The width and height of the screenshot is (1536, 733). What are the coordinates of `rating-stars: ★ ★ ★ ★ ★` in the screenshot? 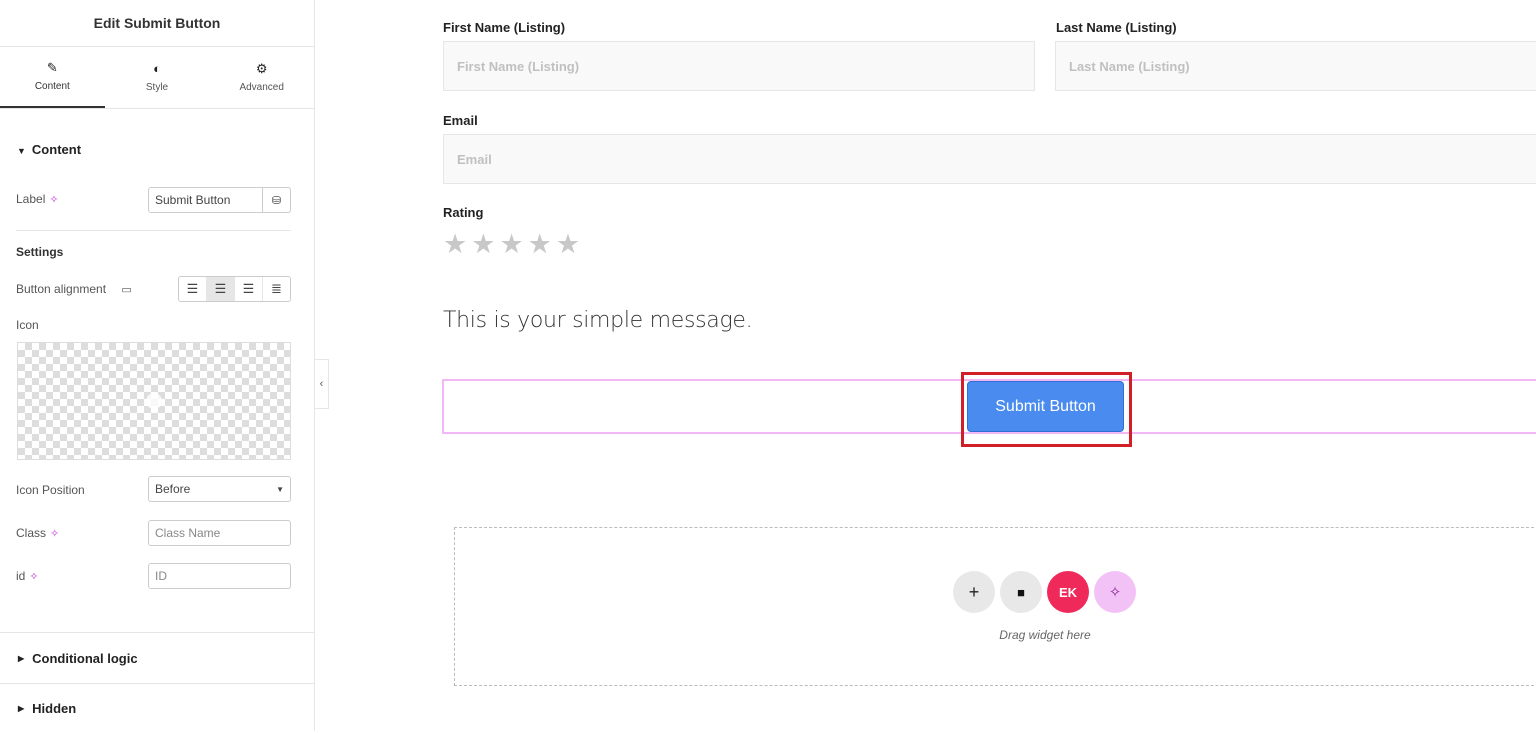 It's located at (511, 244).